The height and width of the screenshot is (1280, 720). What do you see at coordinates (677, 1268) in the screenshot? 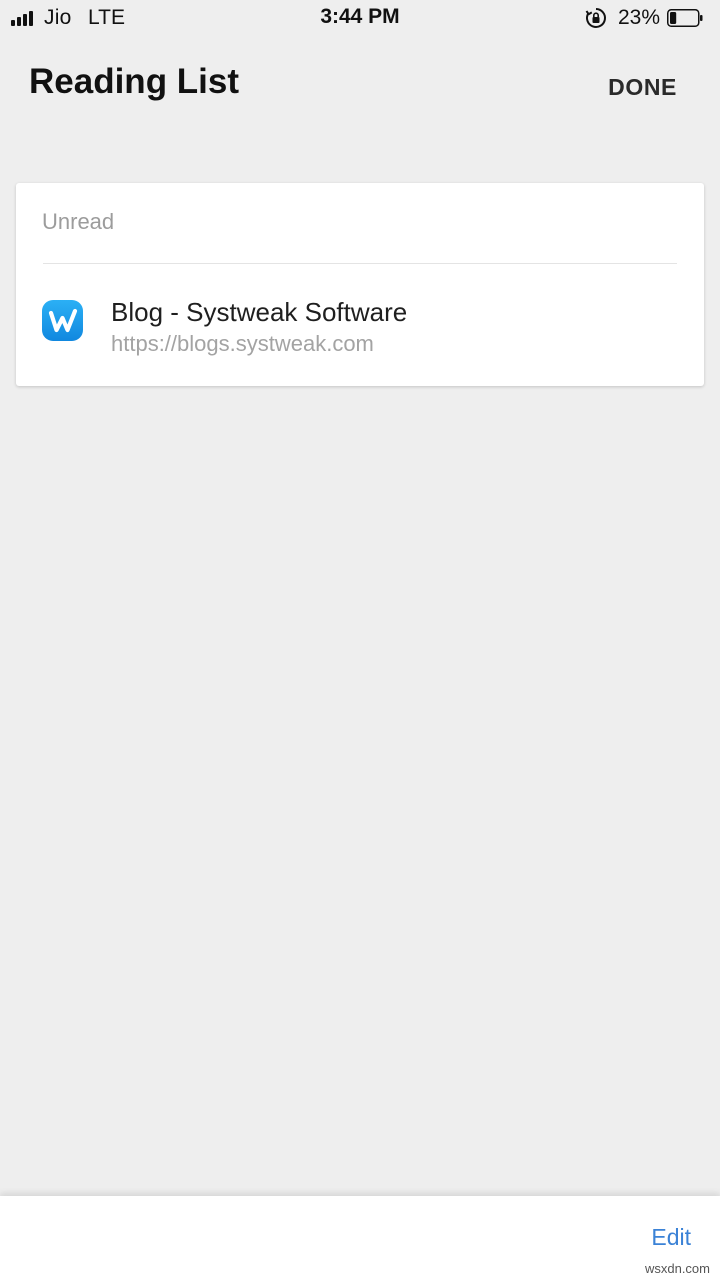
I see `watermark: wsxdn.com` at bounding box center [677, 1268].